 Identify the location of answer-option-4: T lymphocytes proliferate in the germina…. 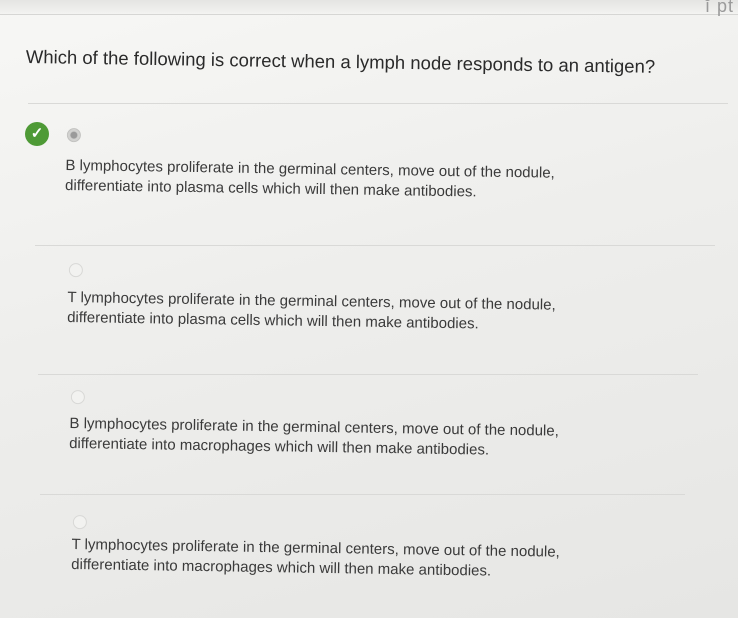
(371, 547).